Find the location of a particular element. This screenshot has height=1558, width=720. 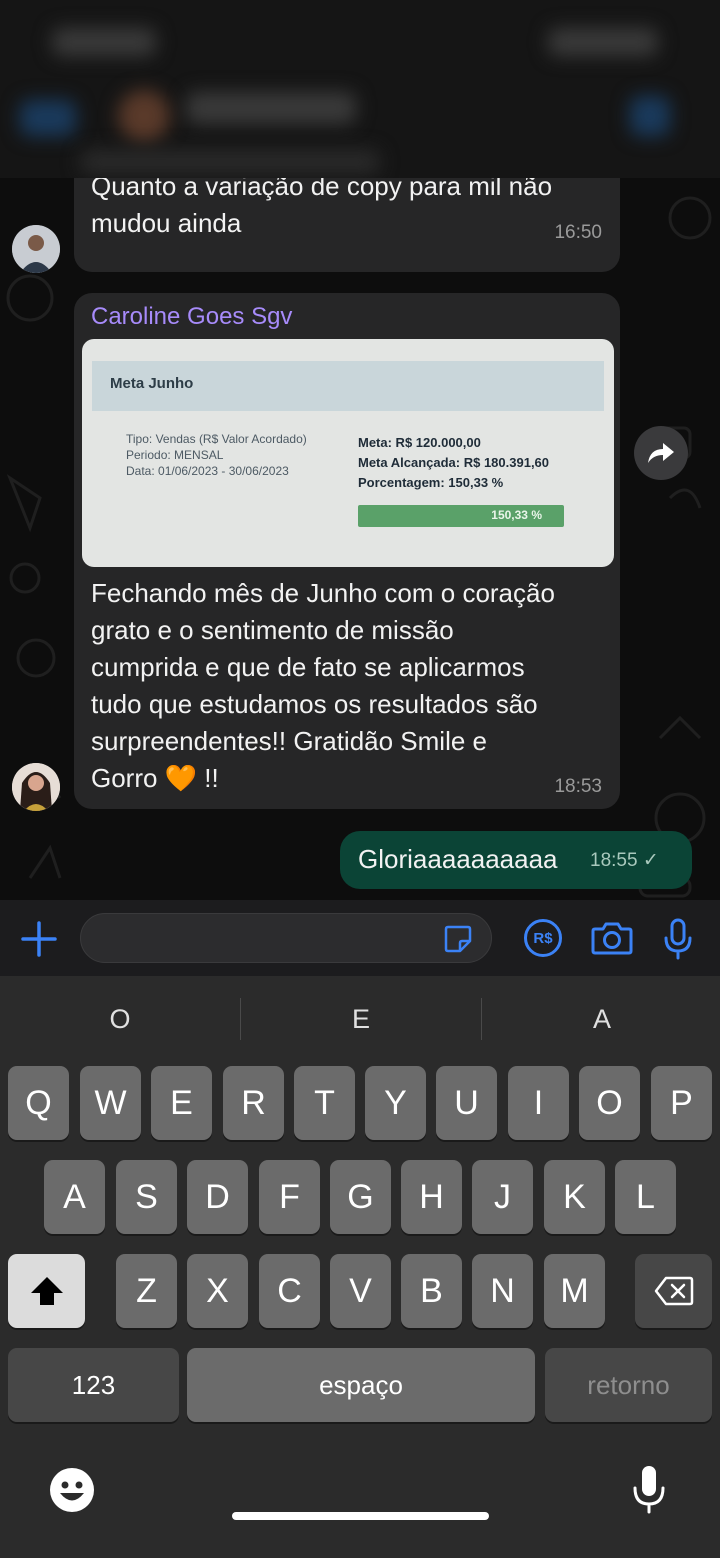

image-progress-bar: 150,33 % is located at coordinates (461, 516).